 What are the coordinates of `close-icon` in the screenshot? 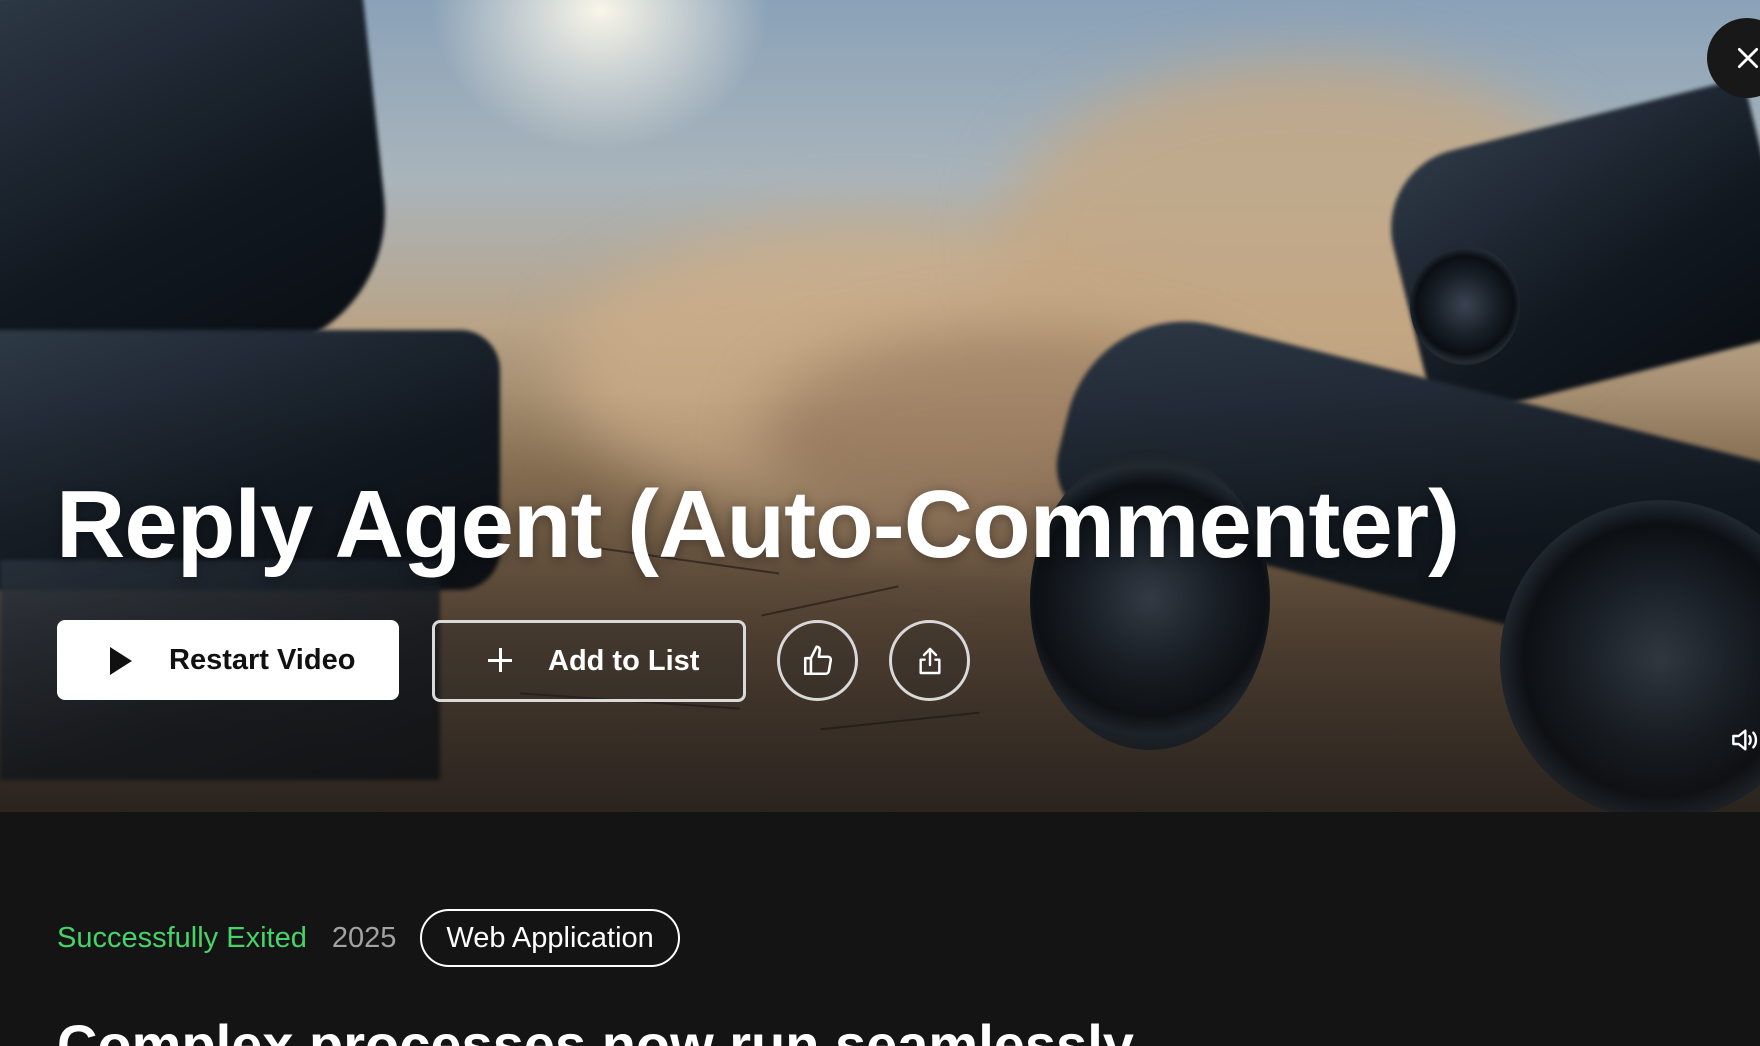 It's located at (1748, 58).